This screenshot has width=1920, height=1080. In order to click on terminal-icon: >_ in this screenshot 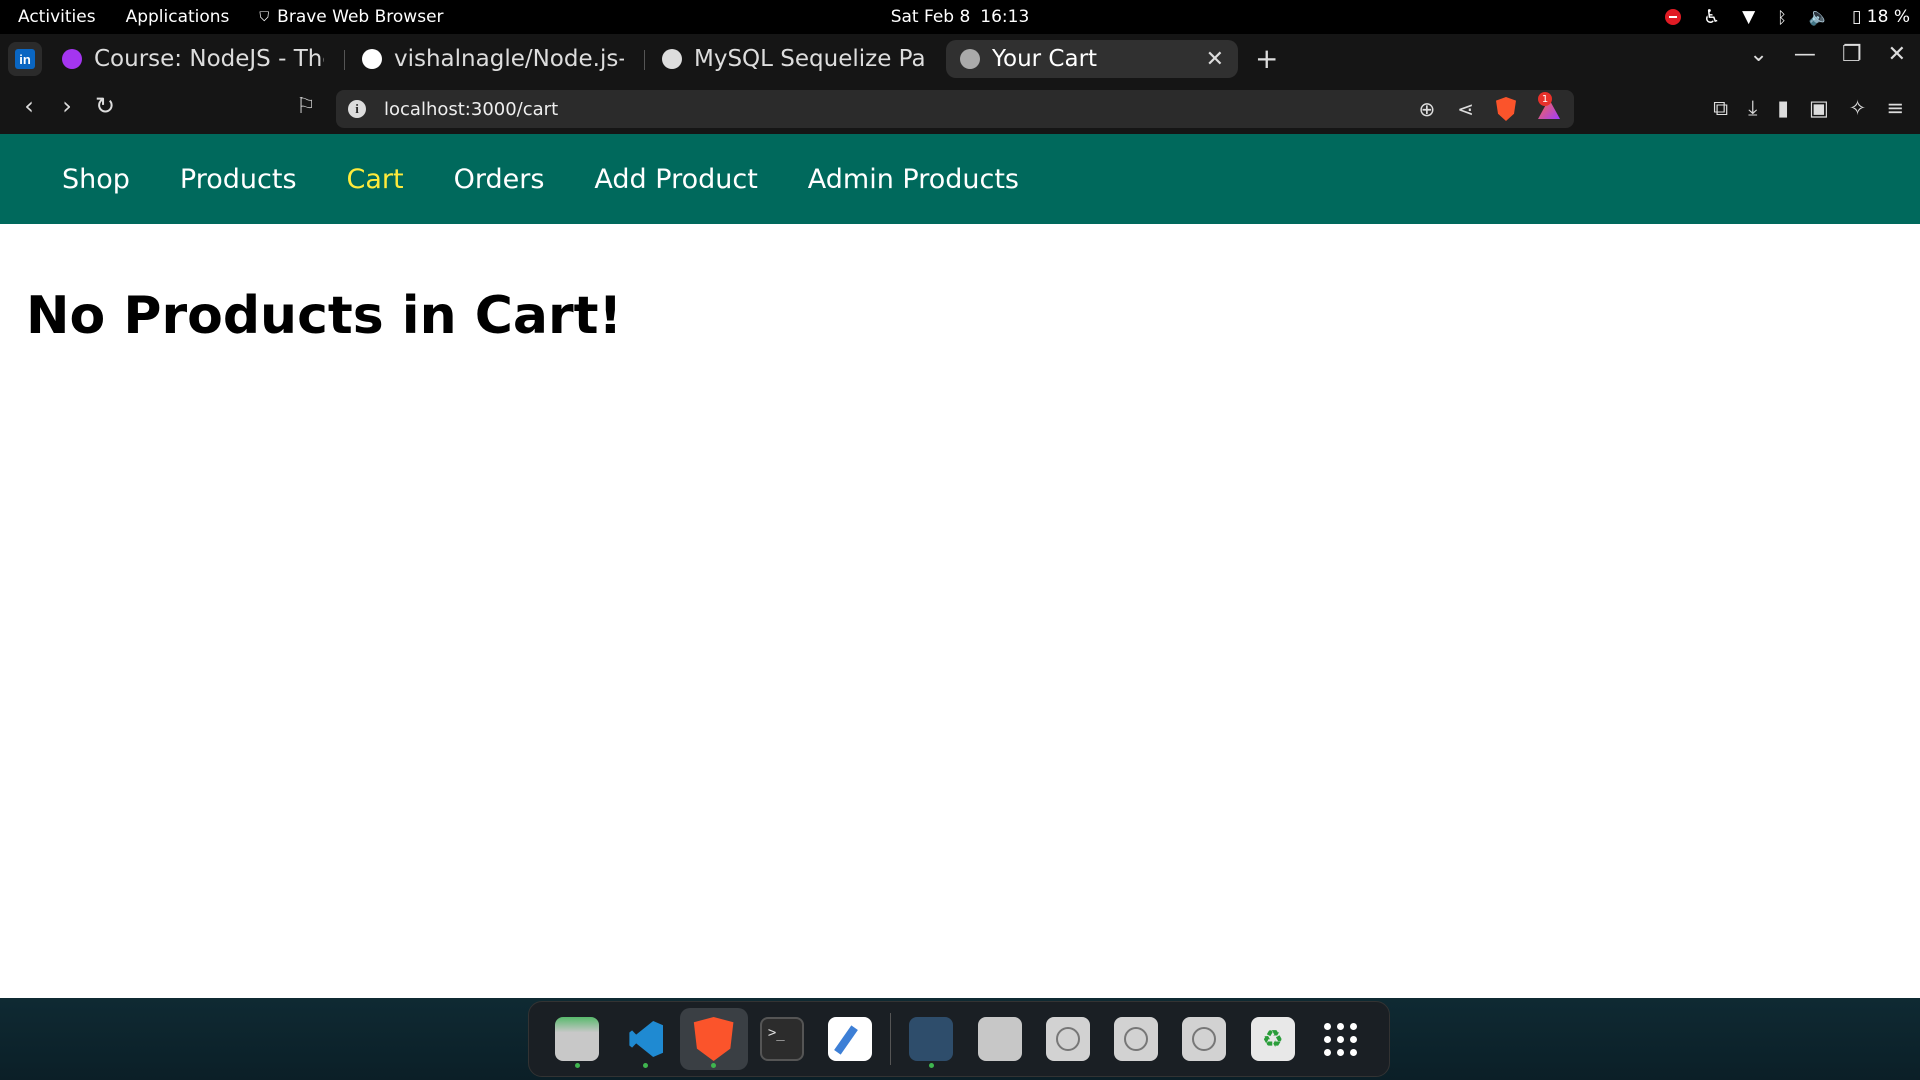, I will do `click(781, 1039)`.